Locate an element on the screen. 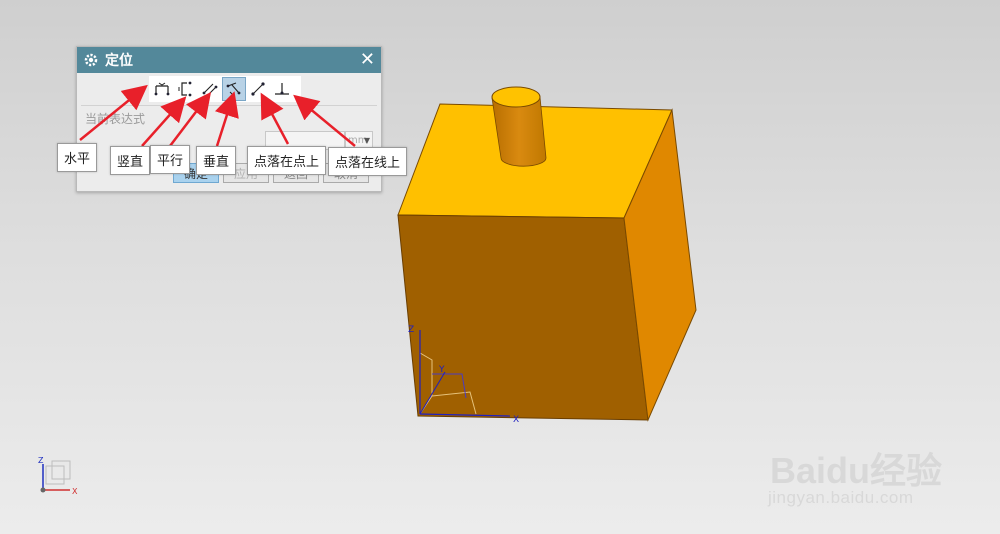  horizontal-tool-button is located at coordinates (162, 89).